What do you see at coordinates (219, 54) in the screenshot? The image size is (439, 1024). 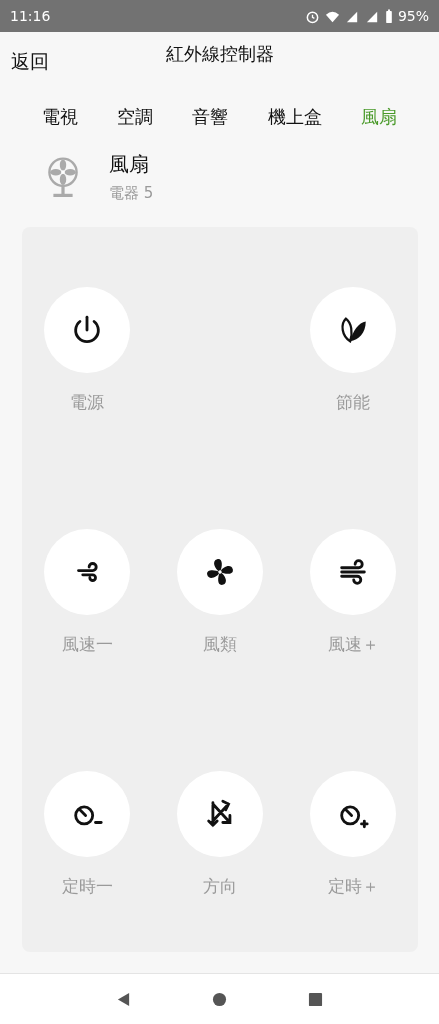 I see `page-title: 紅外線控制器` at bounding box center [219, 54].